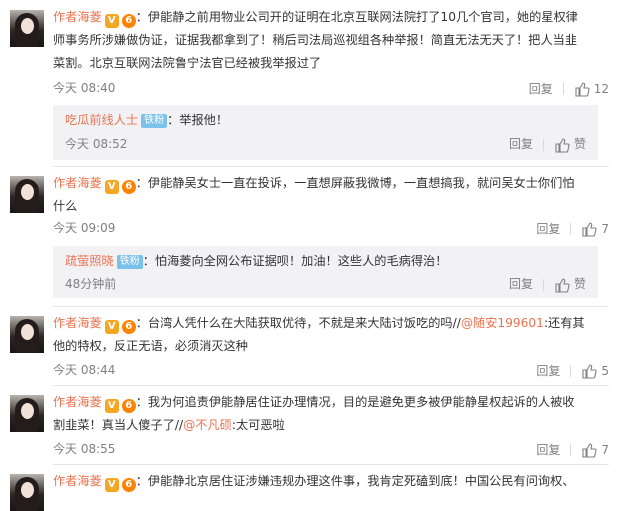 The width and height of the screenshot is (619, 511). I want to click on comment-meta: 今天 09:09 回复 7, so click(331, 228).